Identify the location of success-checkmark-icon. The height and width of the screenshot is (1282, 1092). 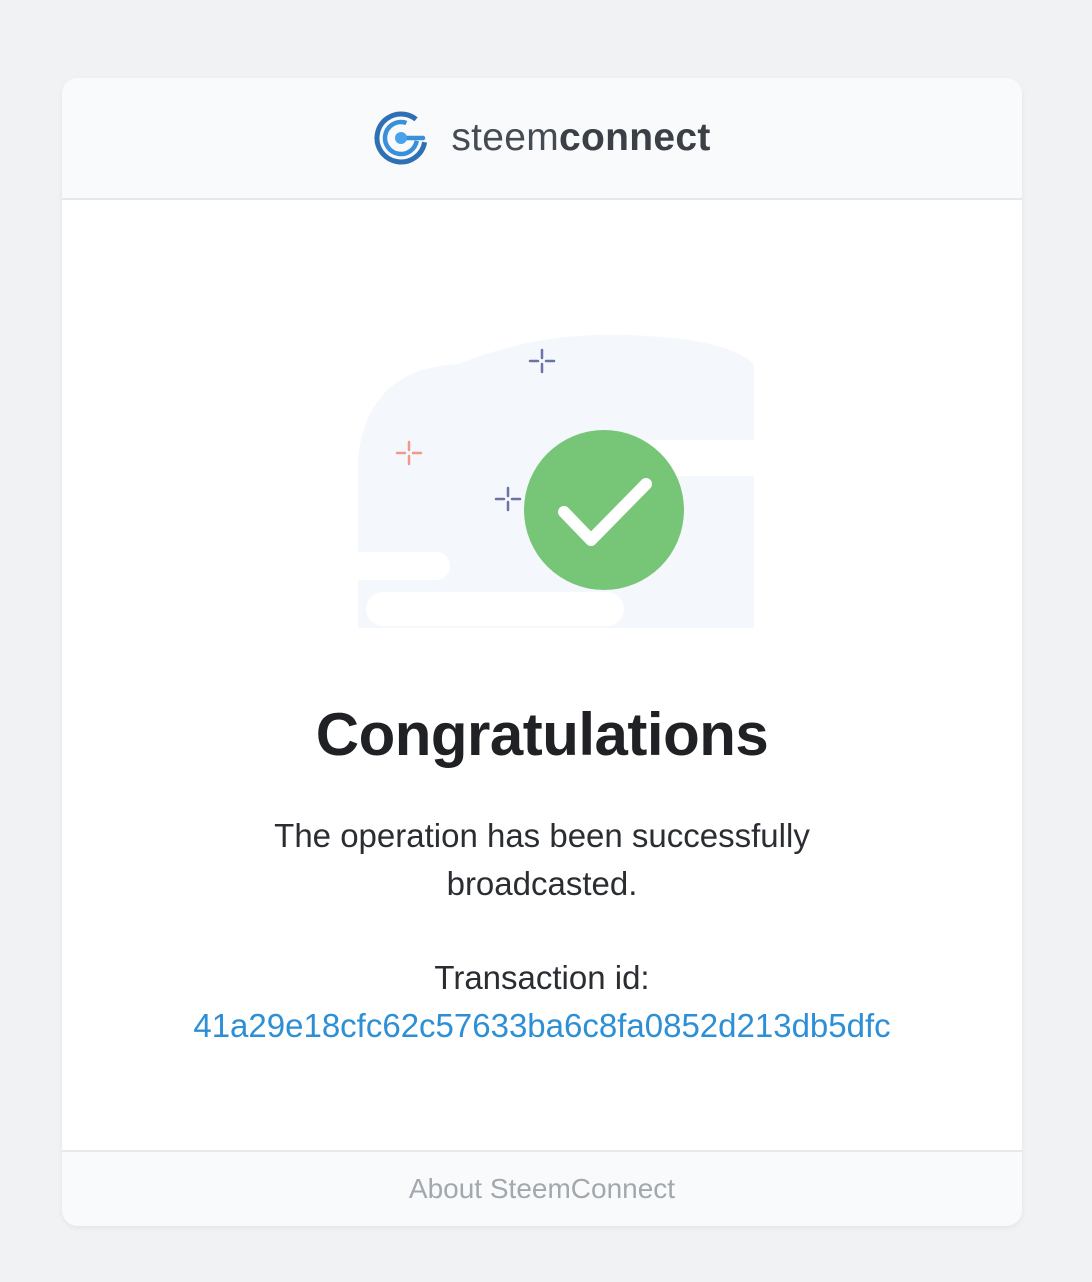
(604, 510).